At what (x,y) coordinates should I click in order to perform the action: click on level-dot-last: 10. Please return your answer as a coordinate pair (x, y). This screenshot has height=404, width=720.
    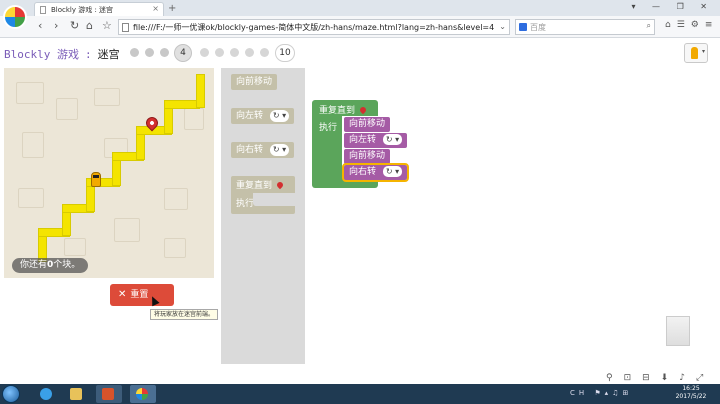
    Looking at the image, I should click on (285, 53).